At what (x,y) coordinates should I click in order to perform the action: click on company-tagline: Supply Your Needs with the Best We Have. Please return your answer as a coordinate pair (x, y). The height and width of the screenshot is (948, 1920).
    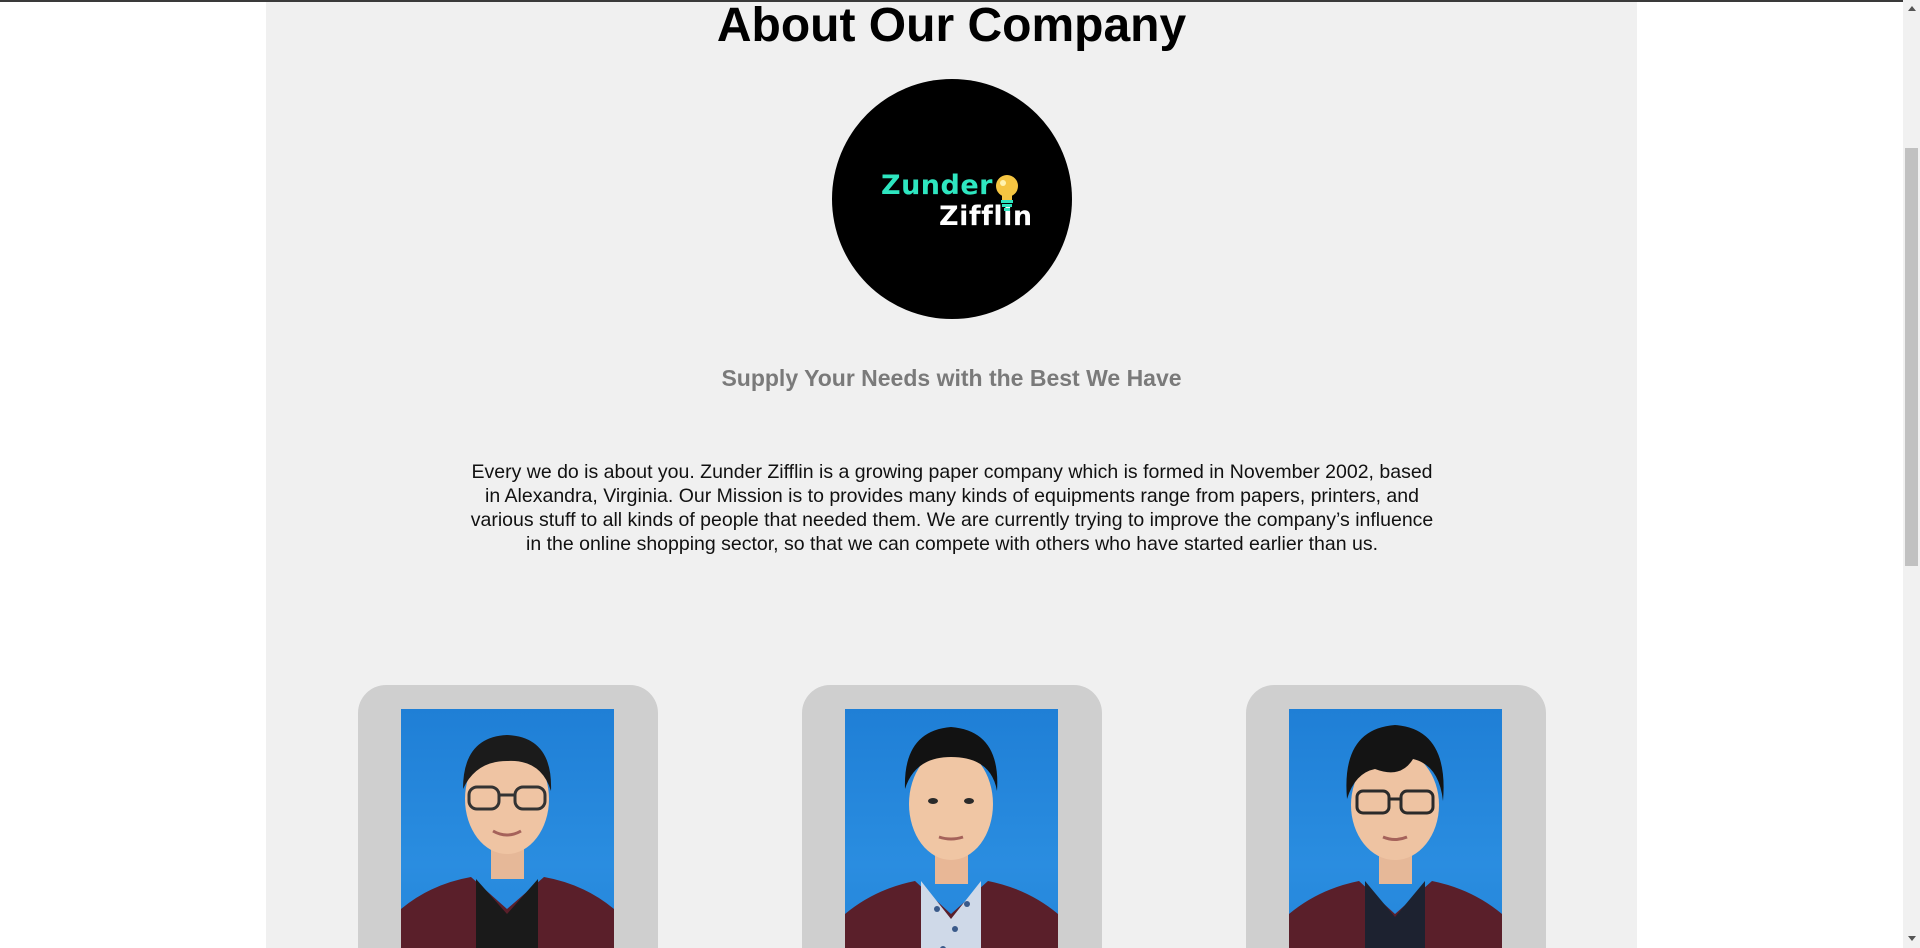
    Looking at the image, I should click on (951, 378).